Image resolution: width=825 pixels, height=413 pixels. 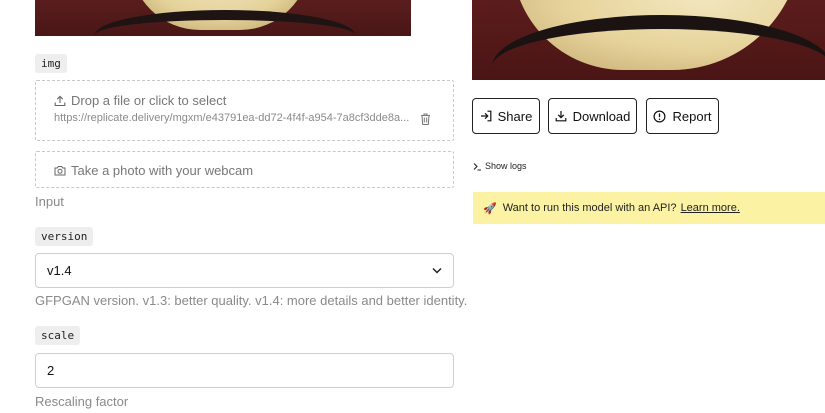 I want to click on report-label: Report, so click(x=692, y=116).